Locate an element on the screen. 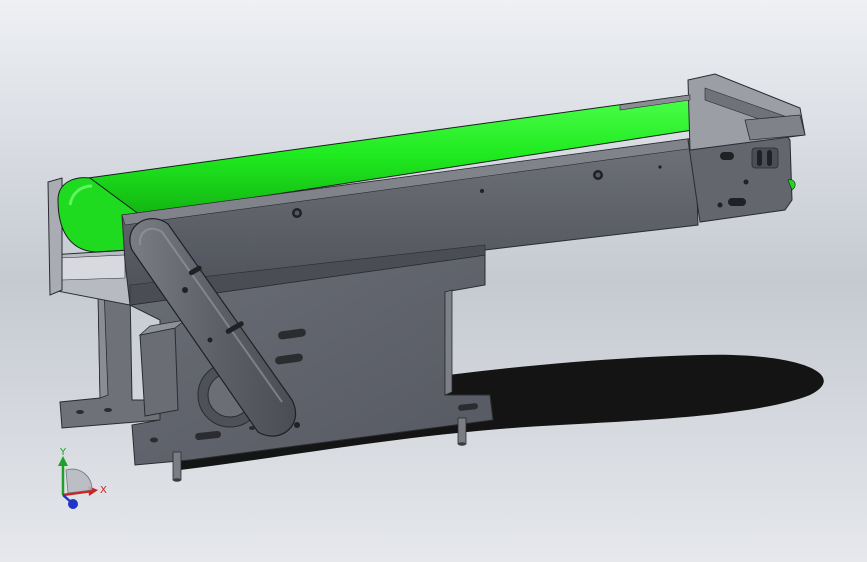  x-axis-label: X is located at coordinates (103, 490).